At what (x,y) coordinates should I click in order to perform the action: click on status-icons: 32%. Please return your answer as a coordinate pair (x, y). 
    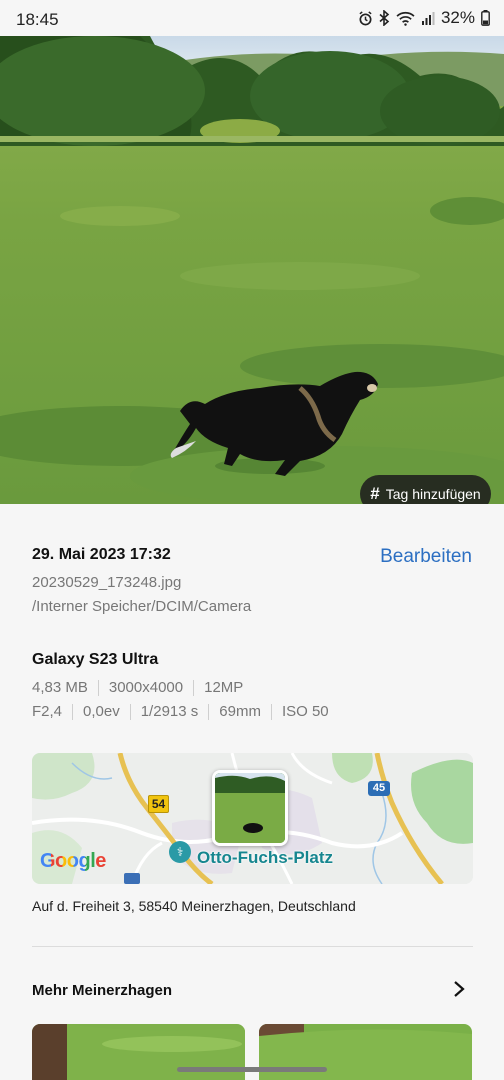
    Looking at the image, I should click on (424, 18).